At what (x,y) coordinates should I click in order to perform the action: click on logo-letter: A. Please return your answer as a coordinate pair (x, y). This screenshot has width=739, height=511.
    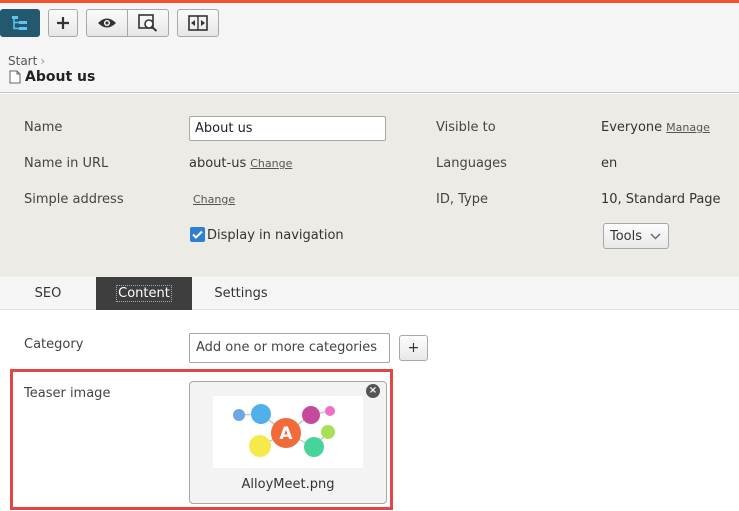
    Looking at the image, I should click on (286, 434).